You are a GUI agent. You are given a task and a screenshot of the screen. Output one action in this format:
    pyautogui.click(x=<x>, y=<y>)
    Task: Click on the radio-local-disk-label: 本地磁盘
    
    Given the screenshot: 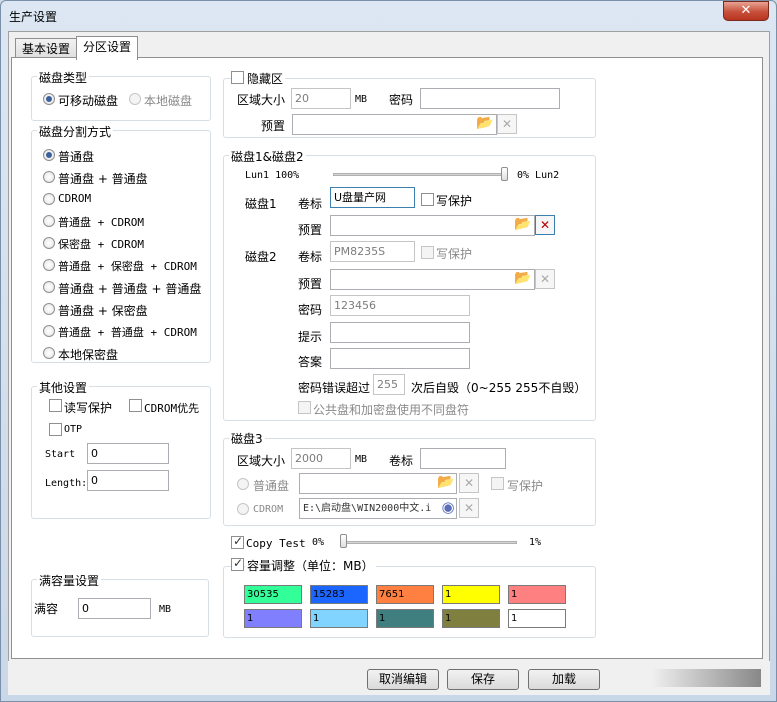 What is the action you would take?
    pyautogui.click(x=168, y=101)
    